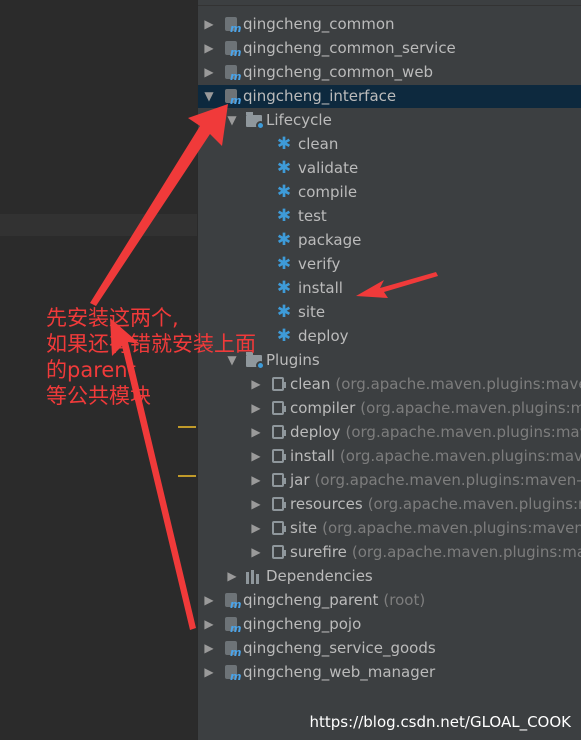 The image size is (581, 740). Describe the element at coordinates (323, 408) in the screenshot. I see `plugin-name: compiler` at that location.